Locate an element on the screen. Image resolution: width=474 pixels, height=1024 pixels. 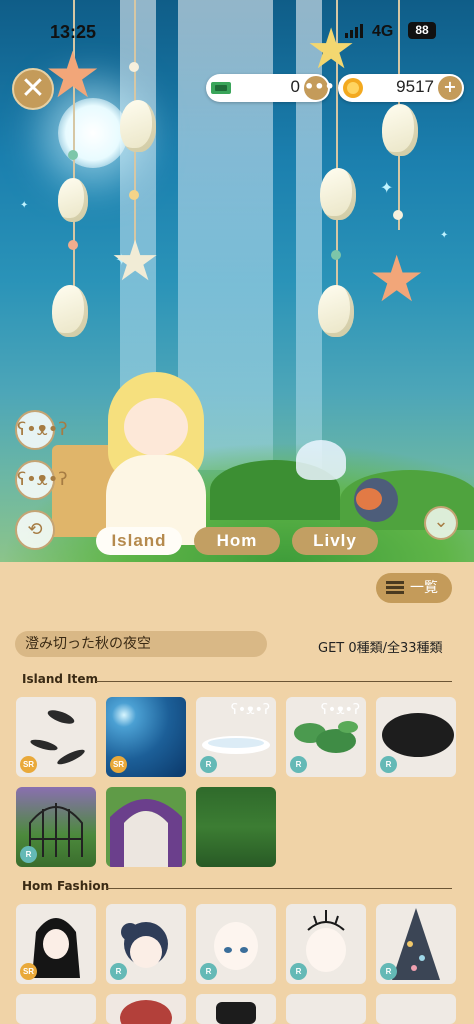
hom-item-navy-bun-hair: R is located at coordinates (146, 944).